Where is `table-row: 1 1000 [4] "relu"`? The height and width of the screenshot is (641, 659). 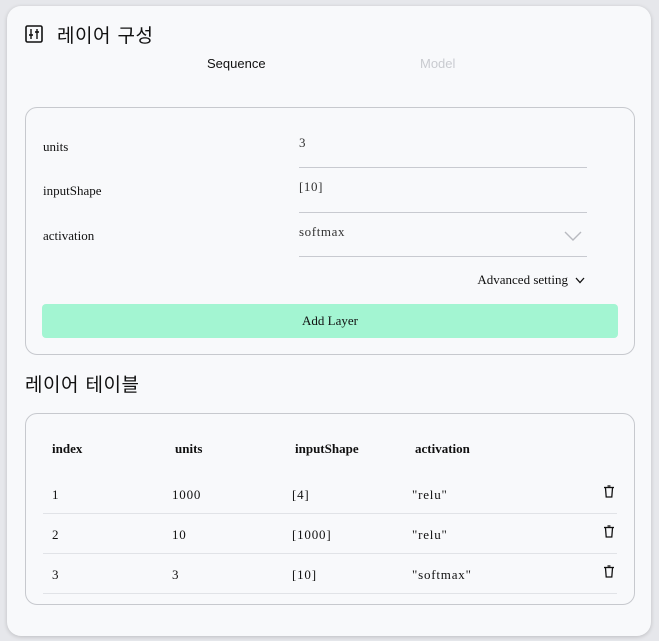 table-row: 1 1000 [4] "relu" is located at coordinates (330, 494).